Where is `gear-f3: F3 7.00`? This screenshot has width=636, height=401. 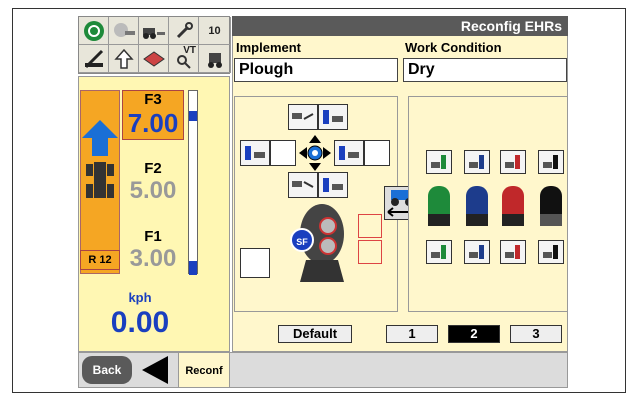 gear-f3: F3 7.00 is located at coordinates (153, 115).